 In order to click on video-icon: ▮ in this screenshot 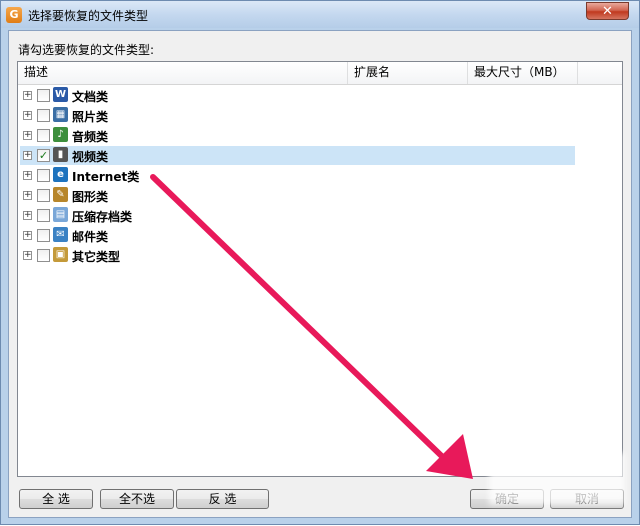, I will do `click(60, 154)`.